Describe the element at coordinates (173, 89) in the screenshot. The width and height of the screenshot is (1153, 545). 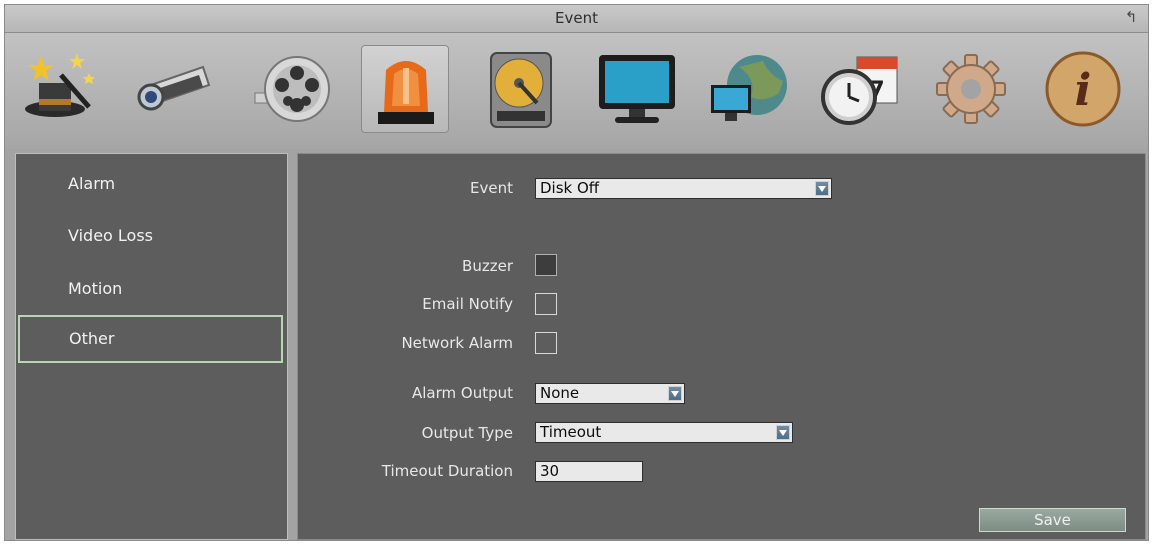
I see `camera-icon` at that location.